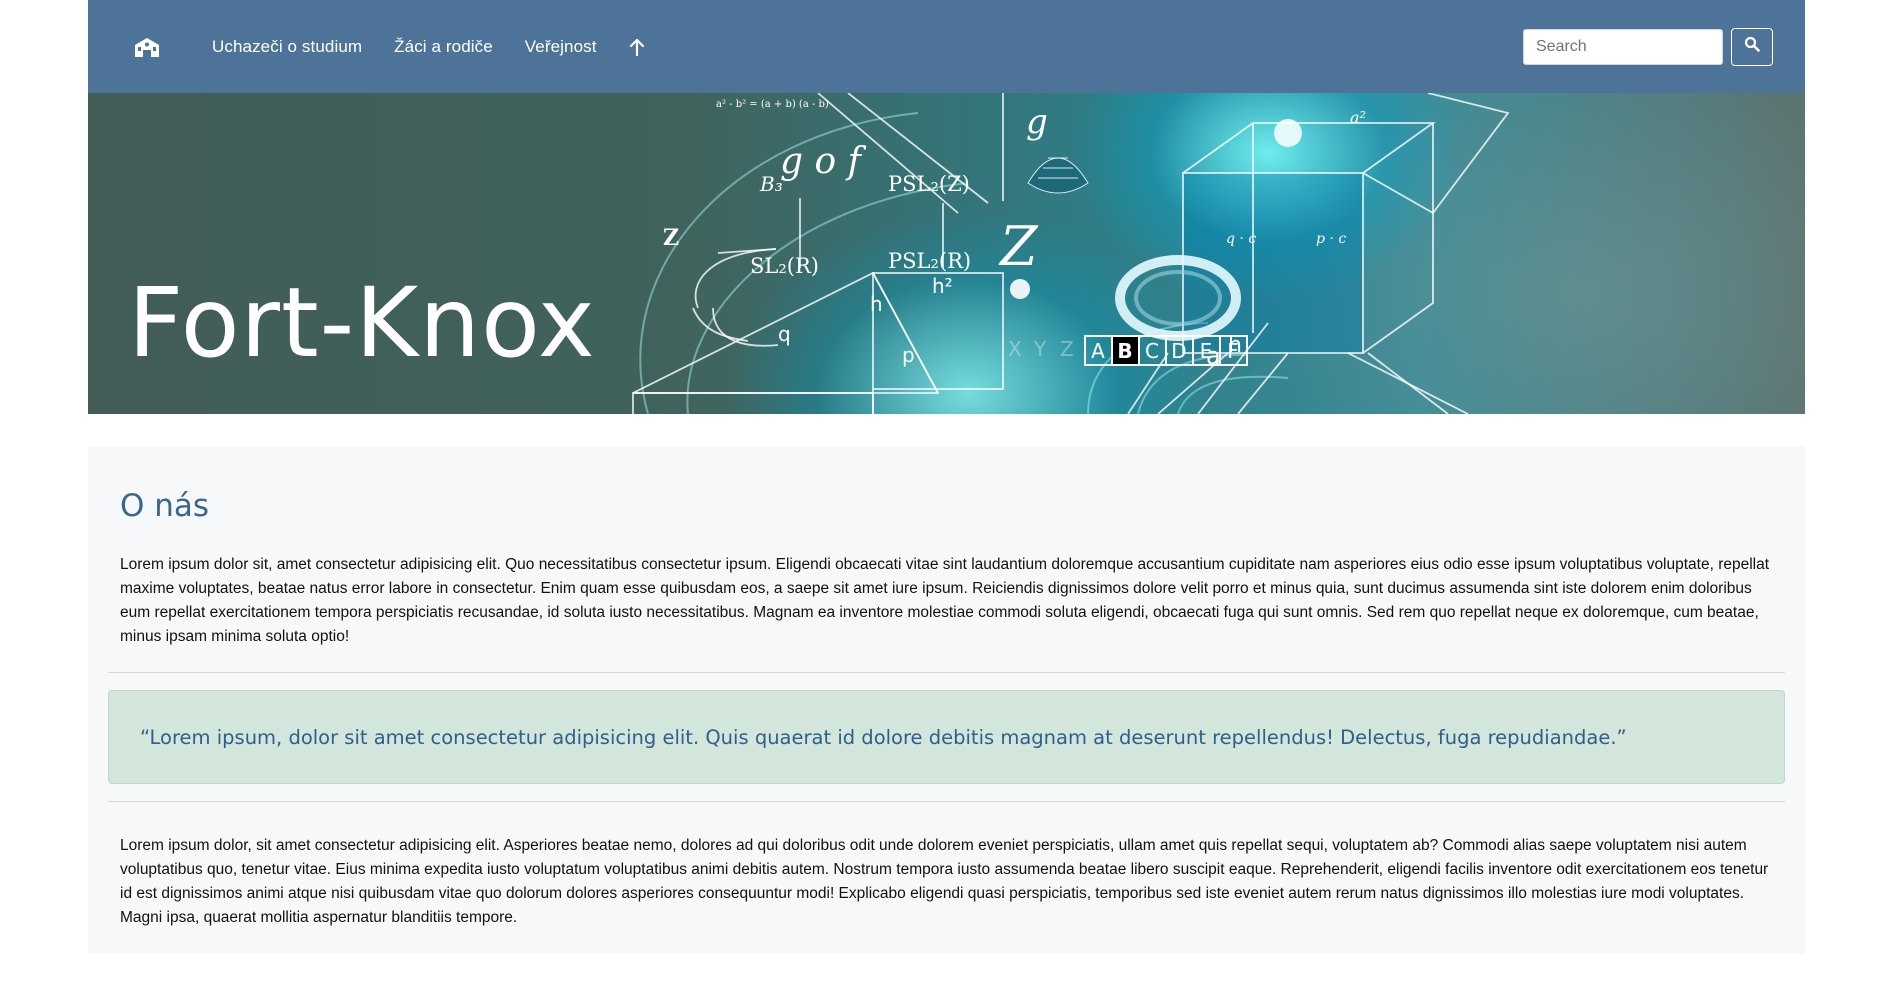 The image size is (1883, 1000). Describe the element at coordinates (561, 47) in the screenshot. I see `nav-link-verejnost: Veřejnost` at that location.